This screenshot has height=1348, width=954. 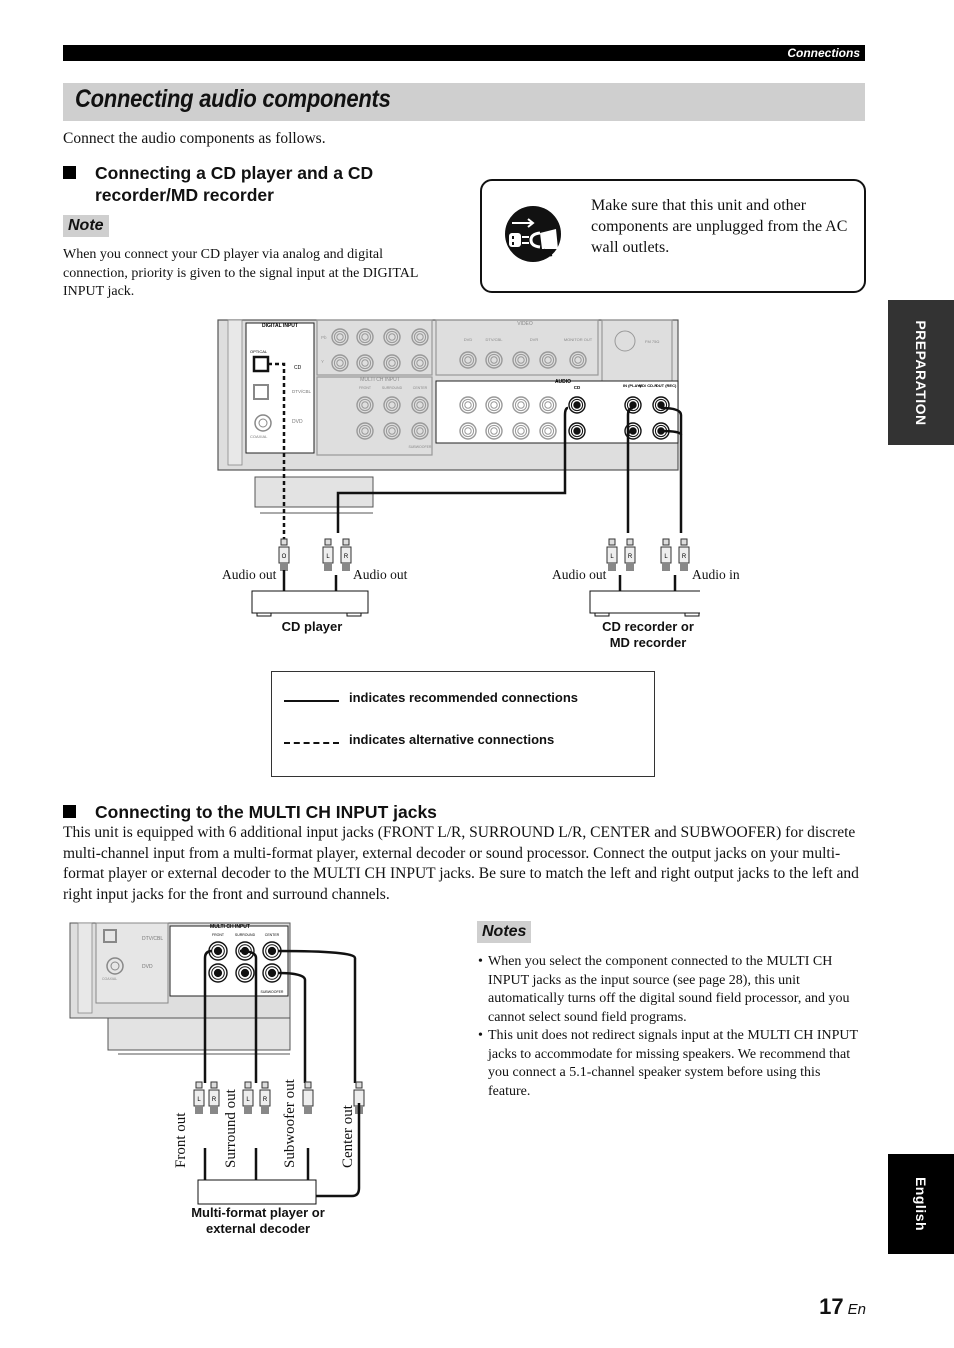 I want to click on multi-format-player-label: Multi-format player or external decoder, so click(x=258, y=1221).